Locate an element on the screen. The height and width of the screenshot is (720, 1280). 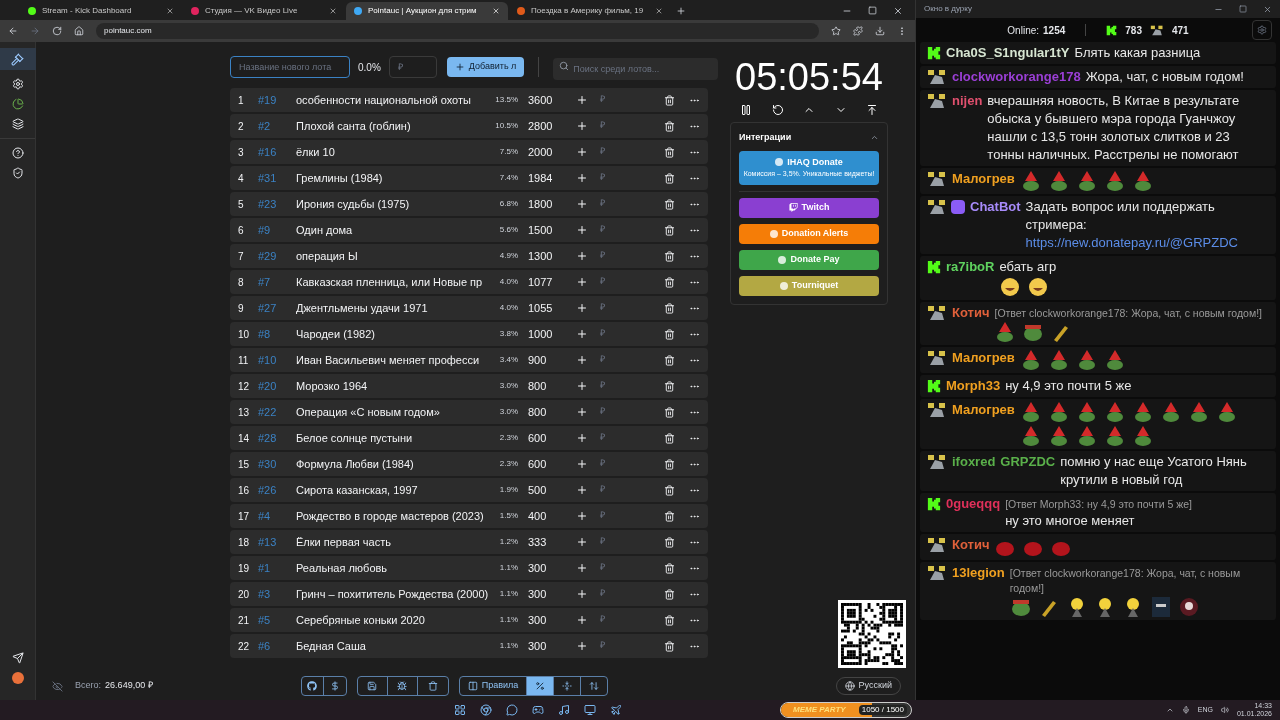
screen-icon is located at coordinates (589, 710).